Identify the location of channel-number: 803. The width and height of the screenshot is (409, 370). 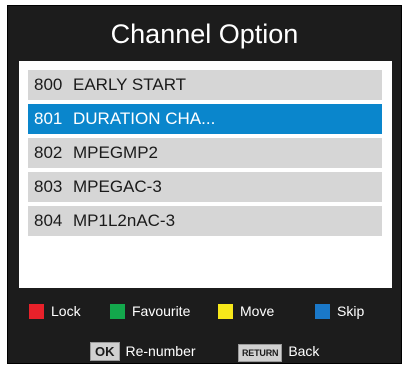
(48, 186).